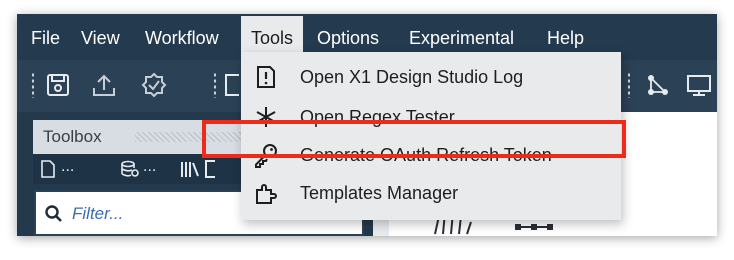  I want to click on menu-help: Help, so click(565, 38).